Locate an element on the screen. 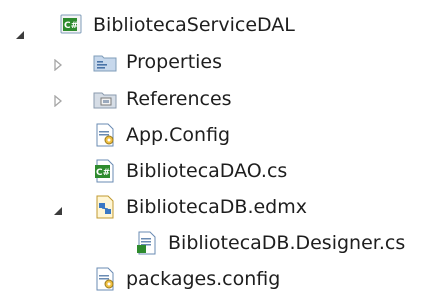 The height and width of the screenshot is (294, 435). tree-item-biblioteca-designer: BibliotecaDB.Designer.cs is located at coordinates (270, 243).